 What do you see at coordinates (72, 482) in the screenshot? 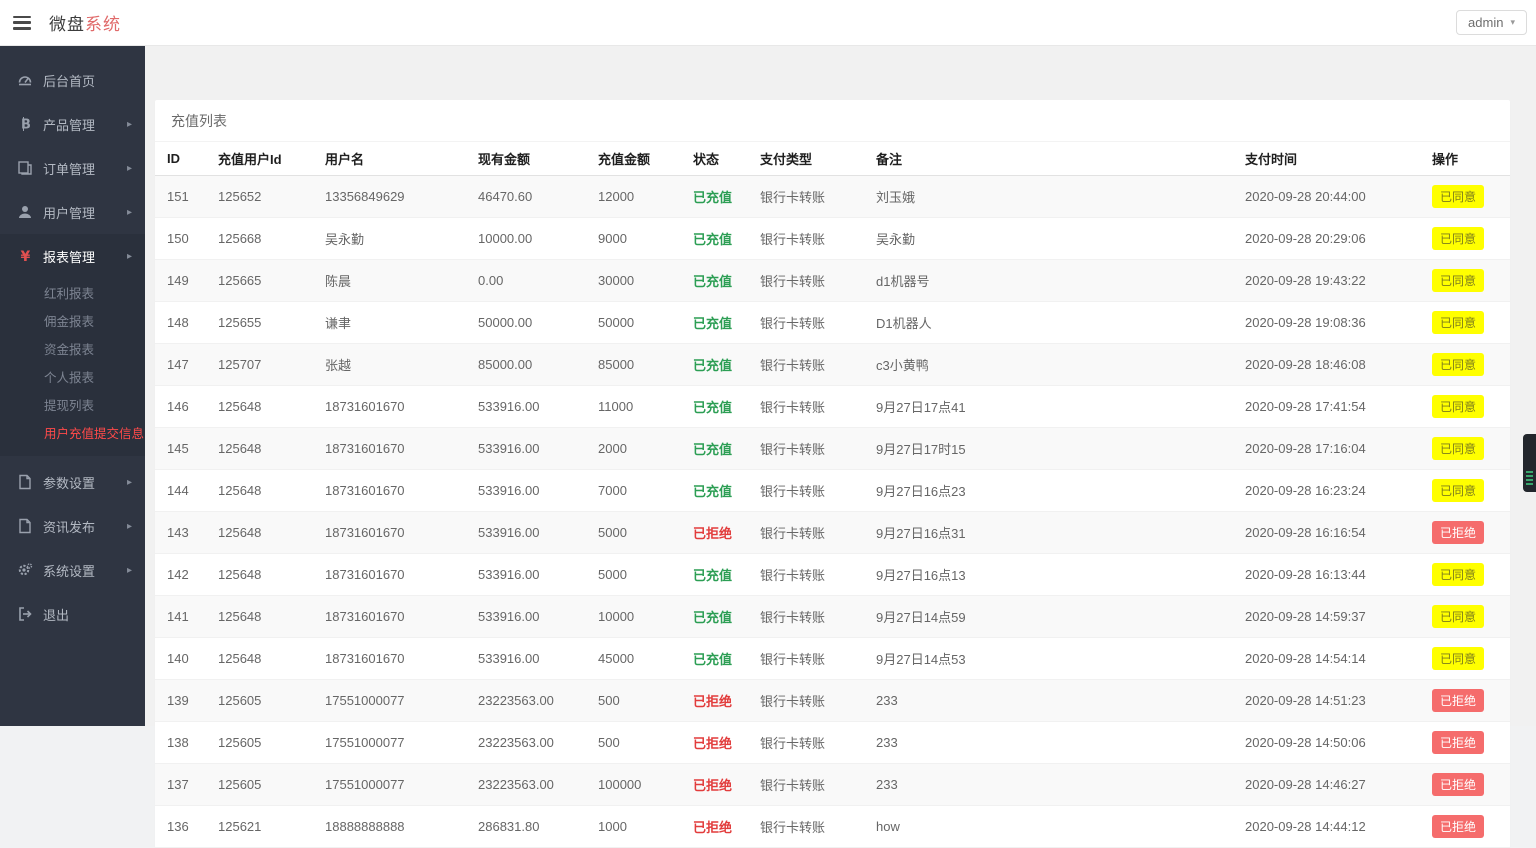
I see `sidebar-item-params: 参数设置▸` at bounding box center [72, 482].